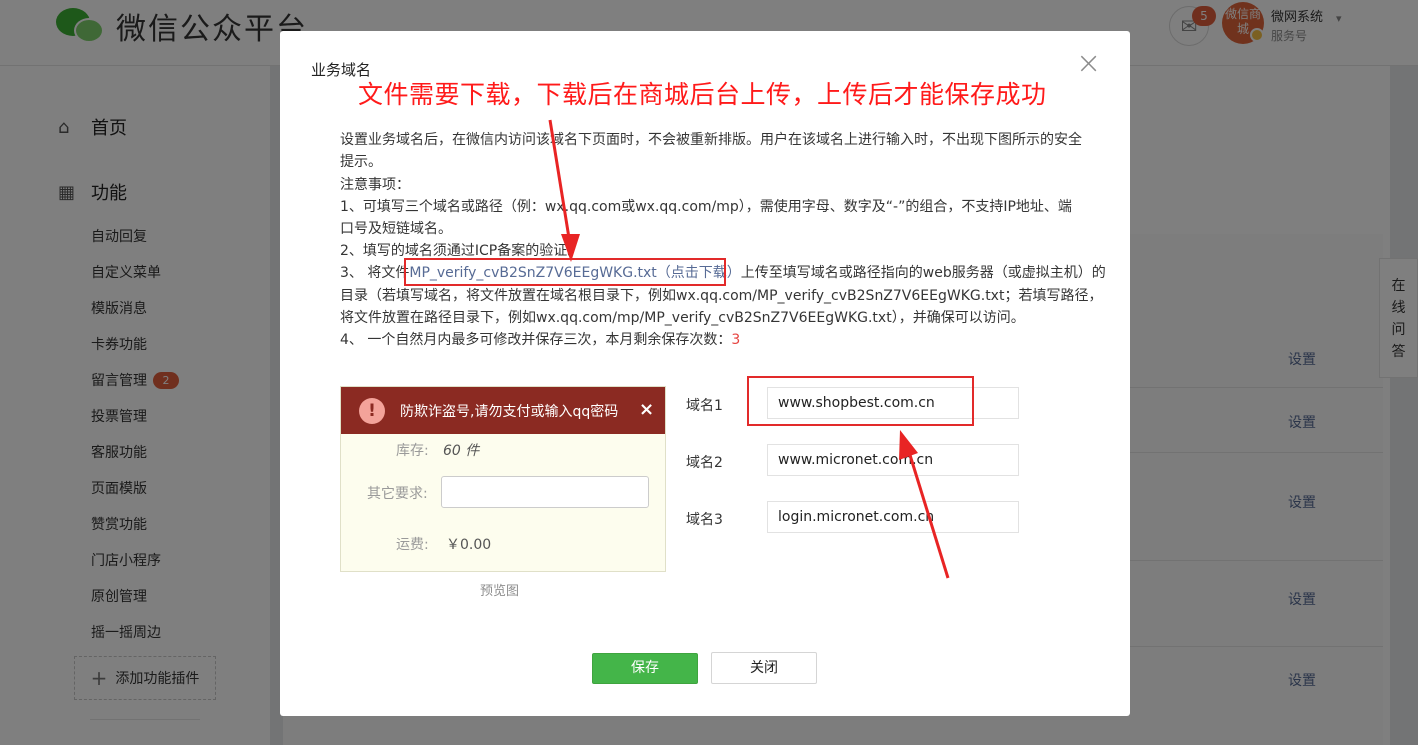  What do you see at coordinates (702, 94) in the screenshot?
I see `red-annotation-text: 文件需要下载，下载后在商城后台上传，上传后才能保存成功` at bounding box center [702, 94].